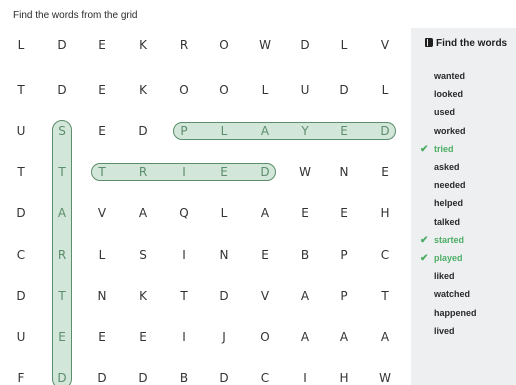  What do you see at coordinates (305, 131) in the screenshot?
I see `grid-cell-r3-c8: Y` at bounding box center [305, 131].